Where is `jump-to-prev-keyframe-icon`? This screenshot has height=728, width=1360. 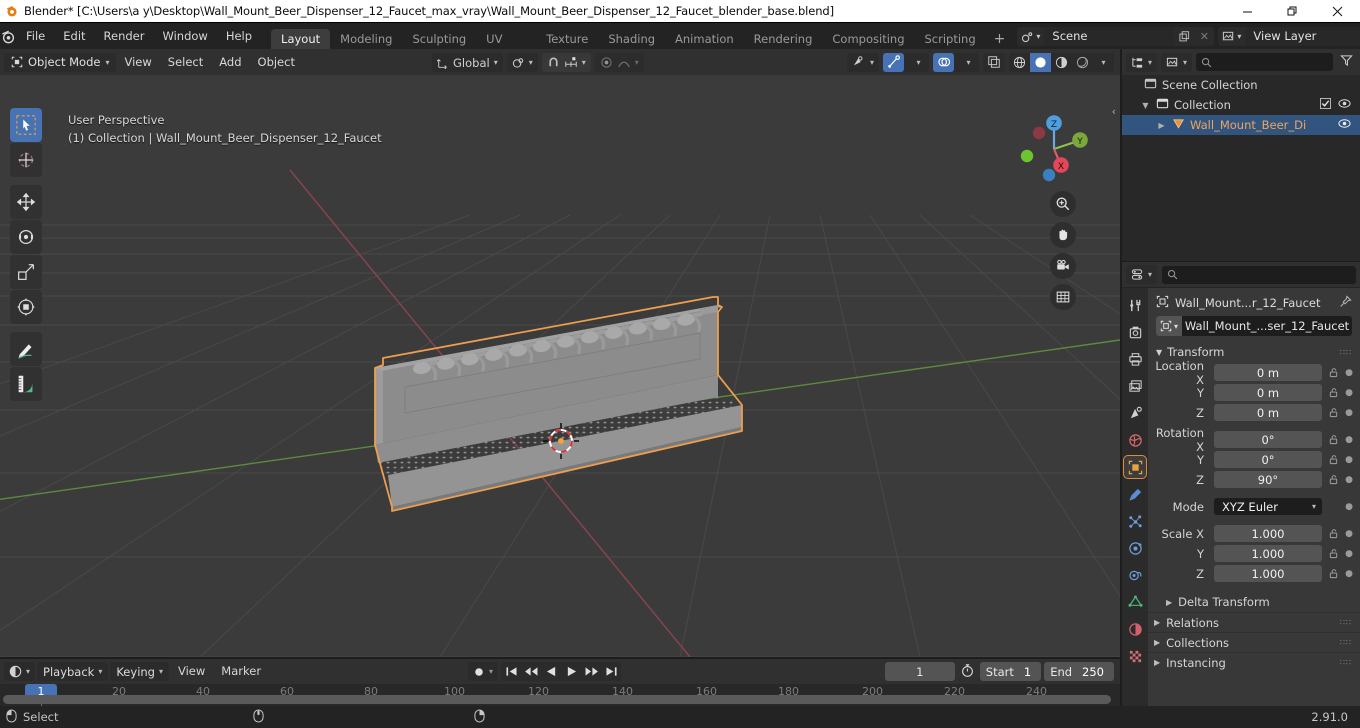 jump-to-prev-keyframe-icon is located at coordinates (531, 671).